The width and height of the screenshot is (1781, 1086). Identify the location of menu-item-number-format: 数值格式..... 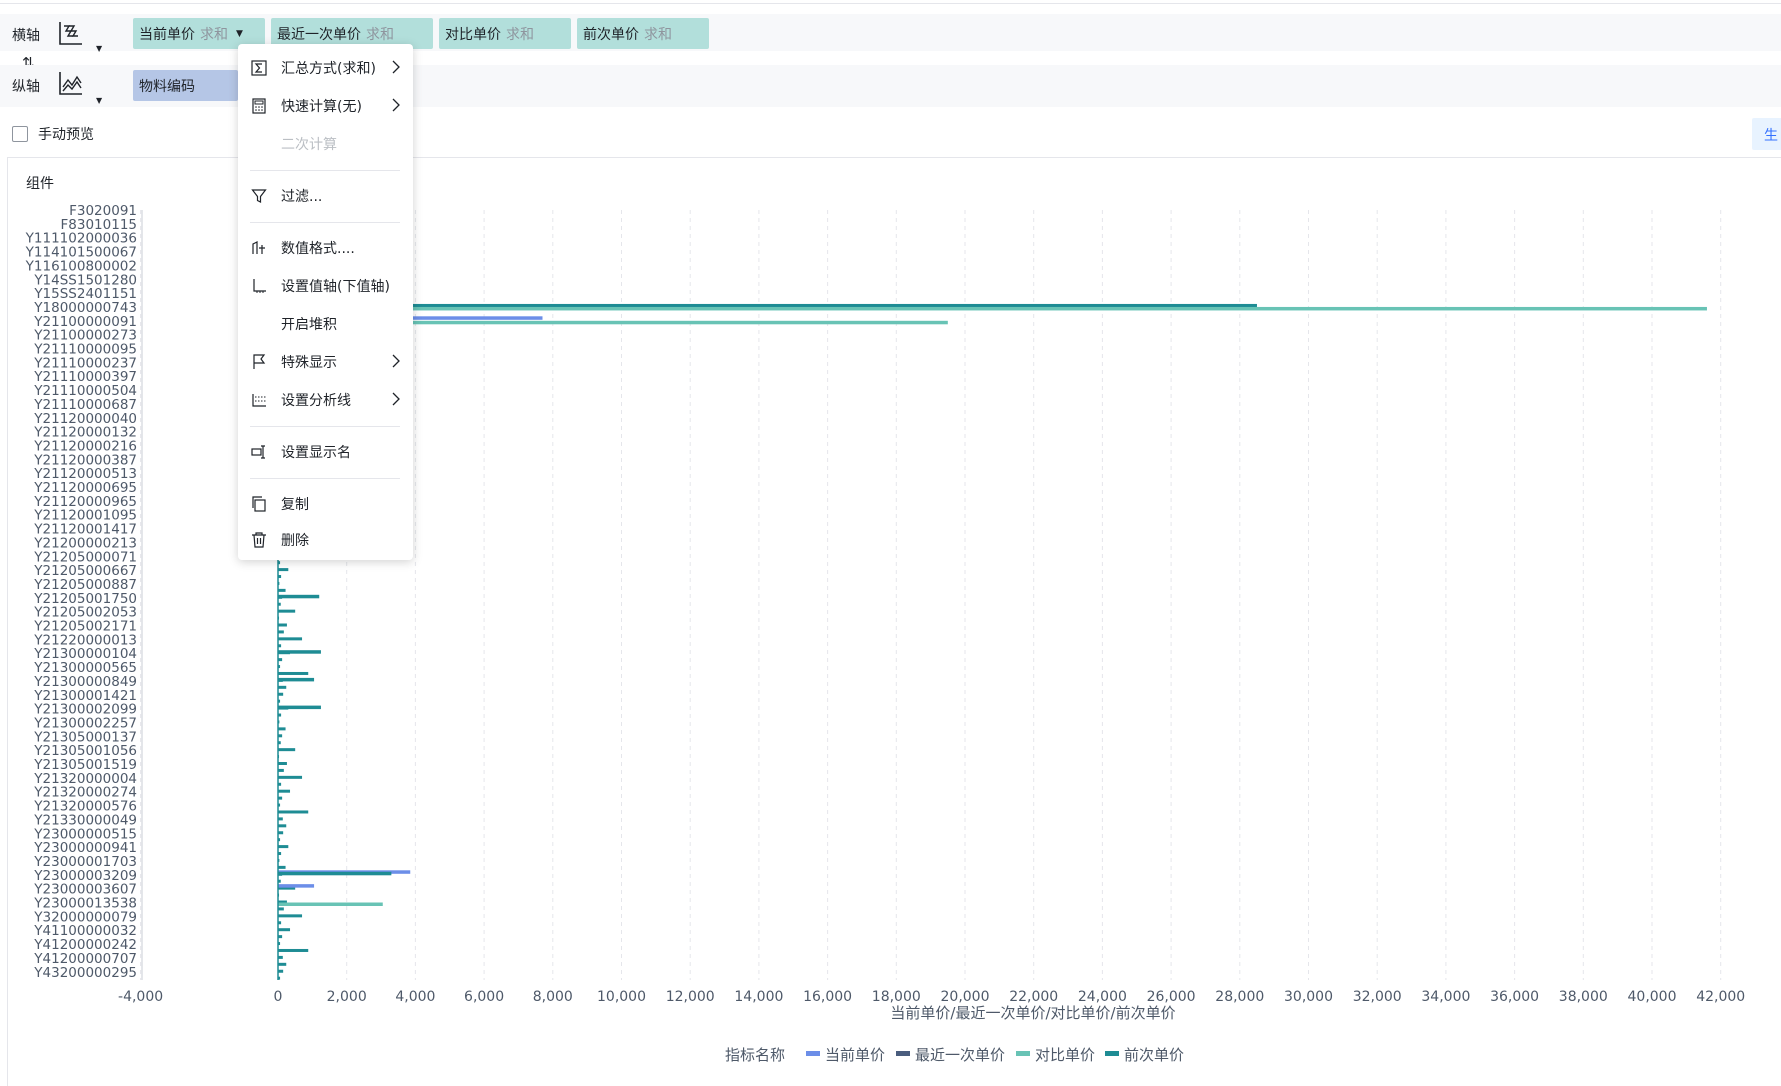
(325, 248).